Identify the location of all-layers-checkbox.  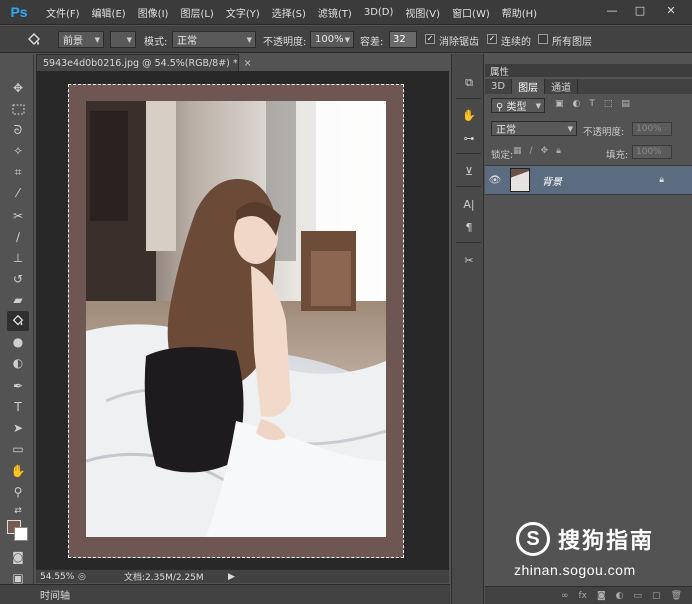
(543, 39).